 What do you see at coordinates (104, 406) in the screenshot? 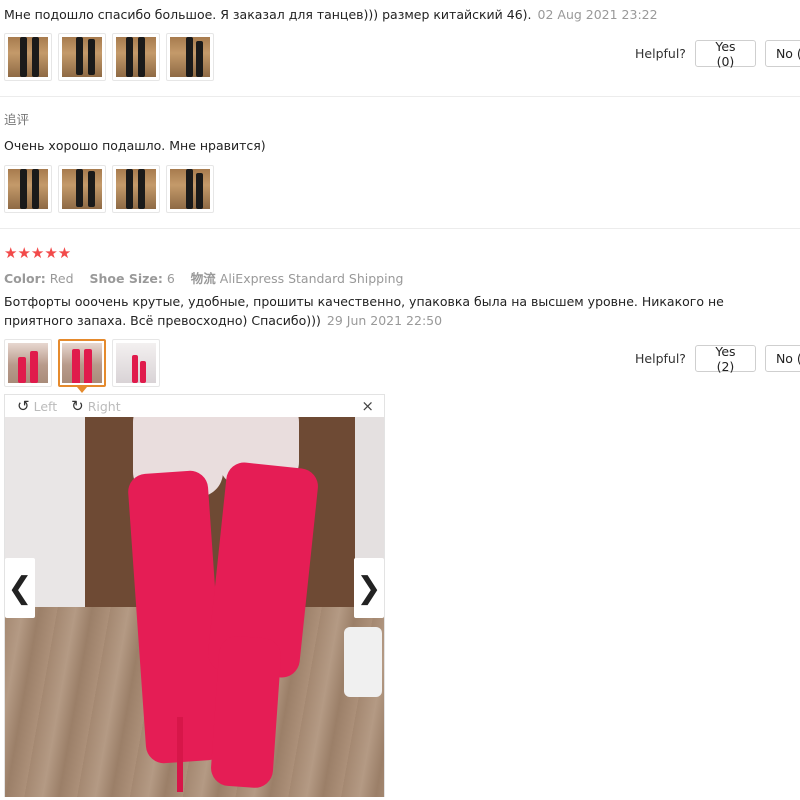
I see `rotate-right-label: Right` at bounding box center [104, 406].